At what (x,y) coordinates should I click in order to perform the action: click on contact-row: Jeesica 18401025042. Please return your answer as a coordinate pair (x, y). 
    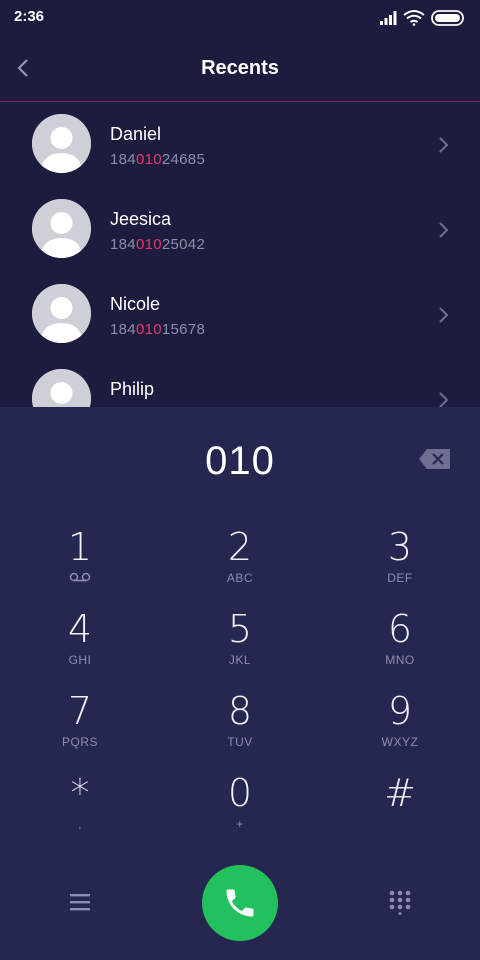
    Looking at the image, I should click on (240, 229).